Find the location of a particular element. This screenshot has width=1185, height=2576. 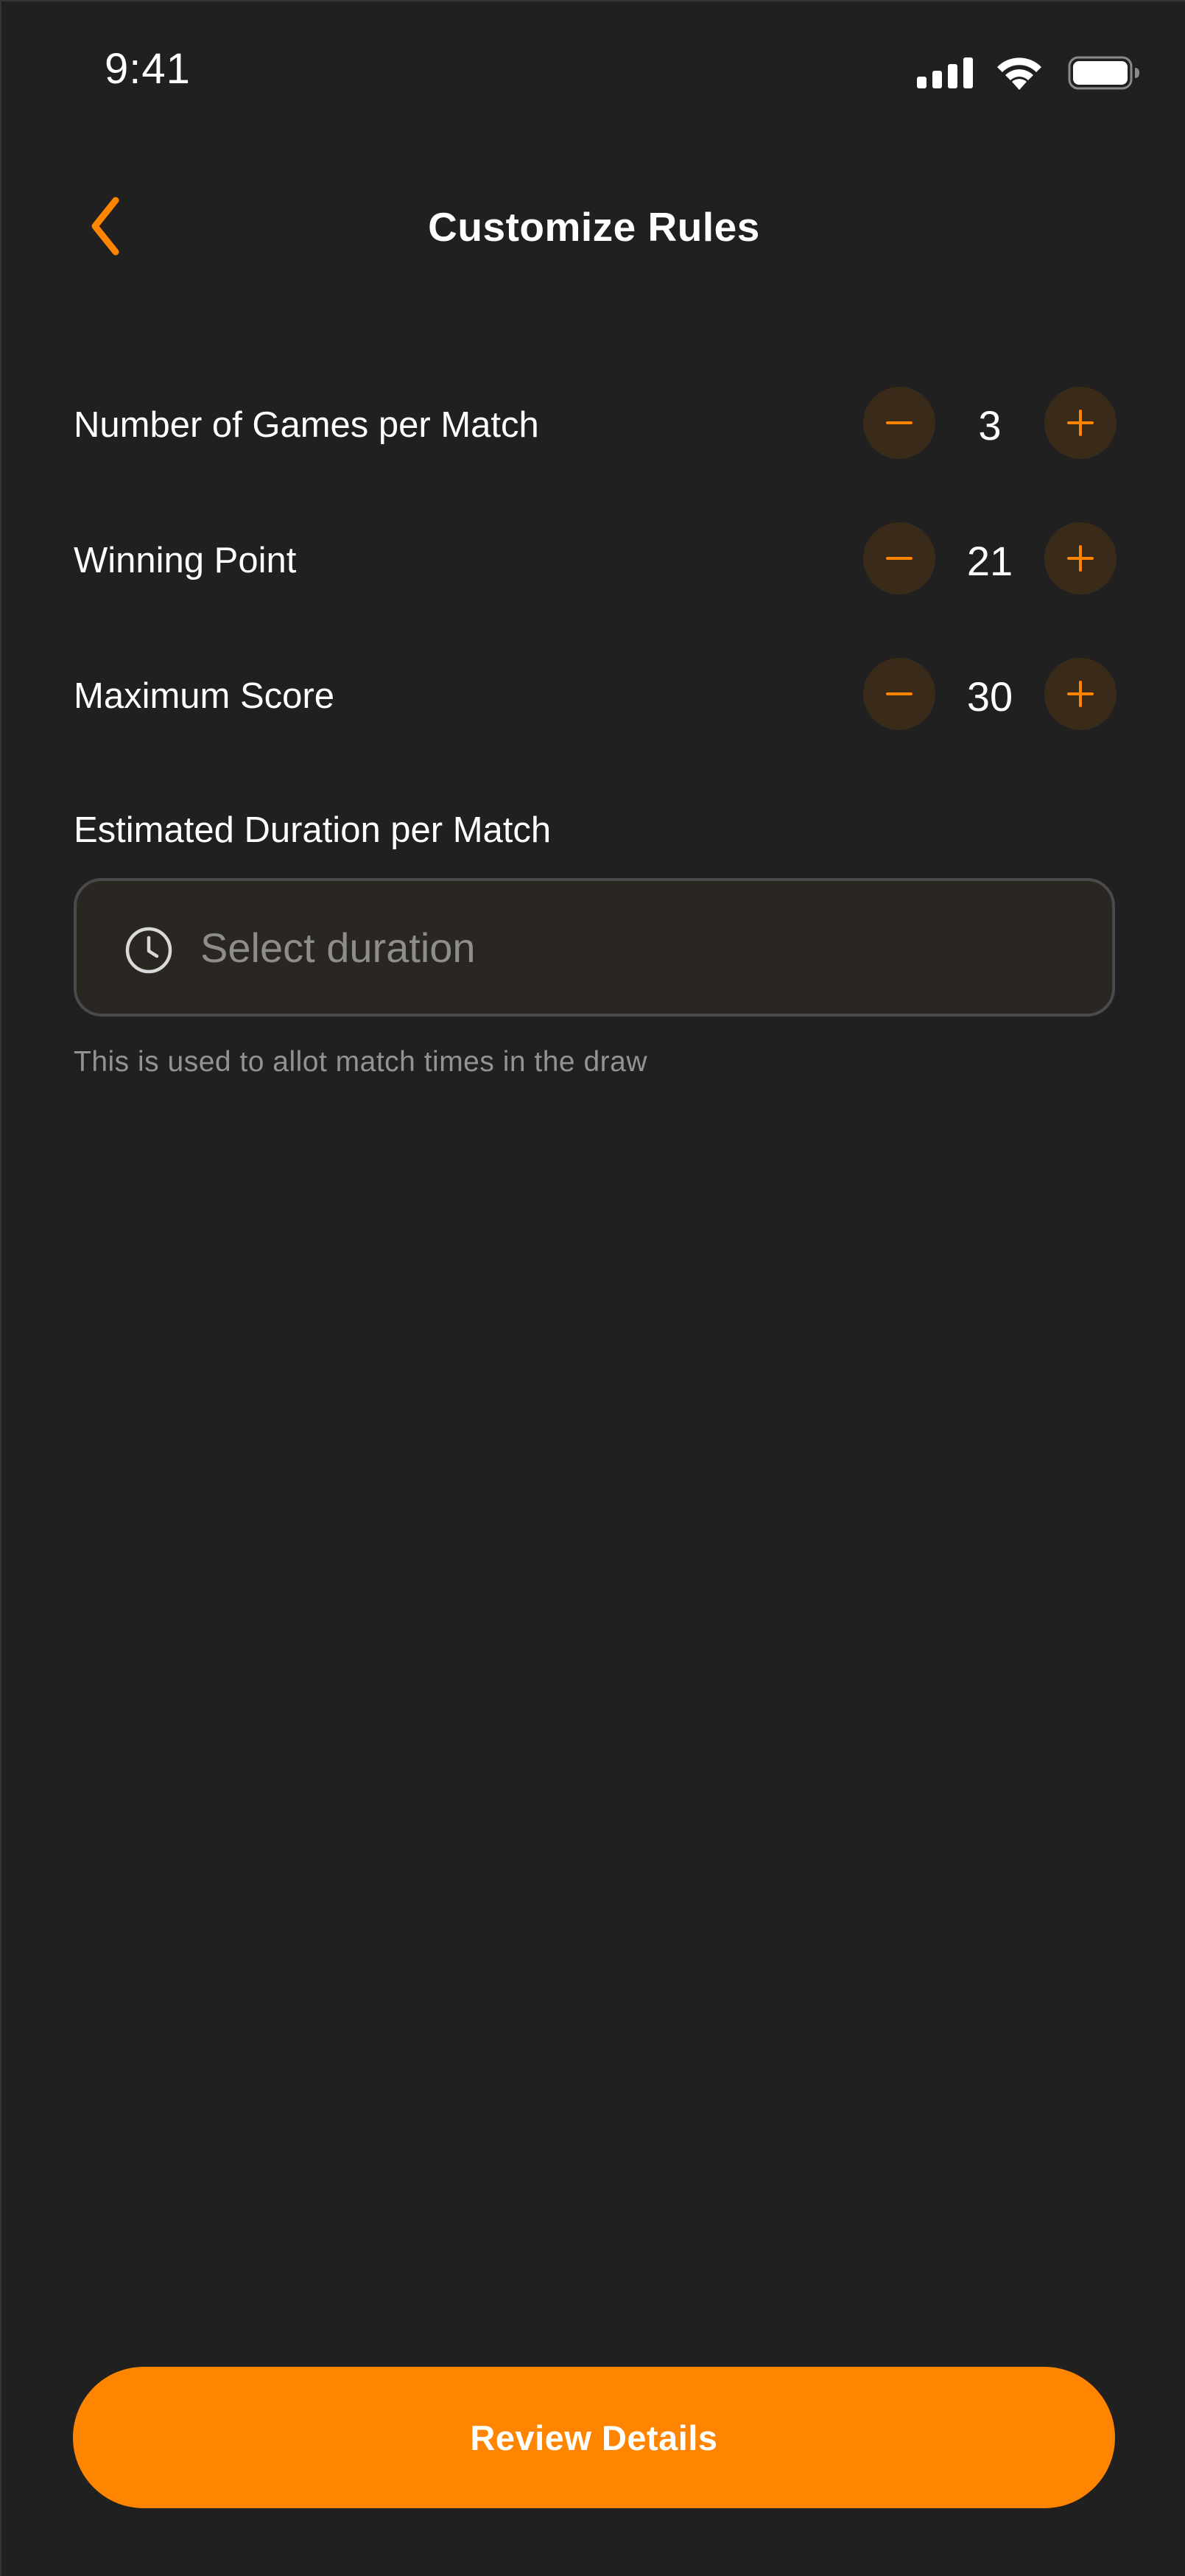

winning-point-stepper: 21 is located at coordinates (990, 559).